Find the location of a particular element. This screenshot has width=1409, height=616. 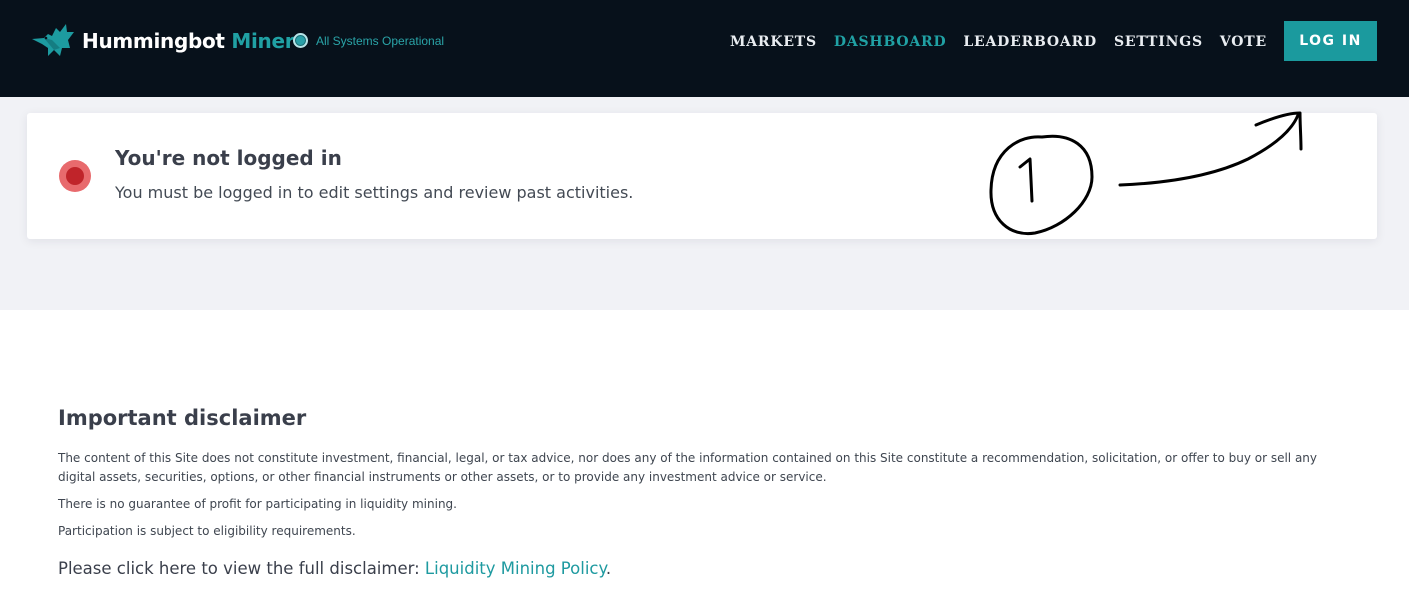

status-text: All Systems Operational is located at coordinates (380, 40).